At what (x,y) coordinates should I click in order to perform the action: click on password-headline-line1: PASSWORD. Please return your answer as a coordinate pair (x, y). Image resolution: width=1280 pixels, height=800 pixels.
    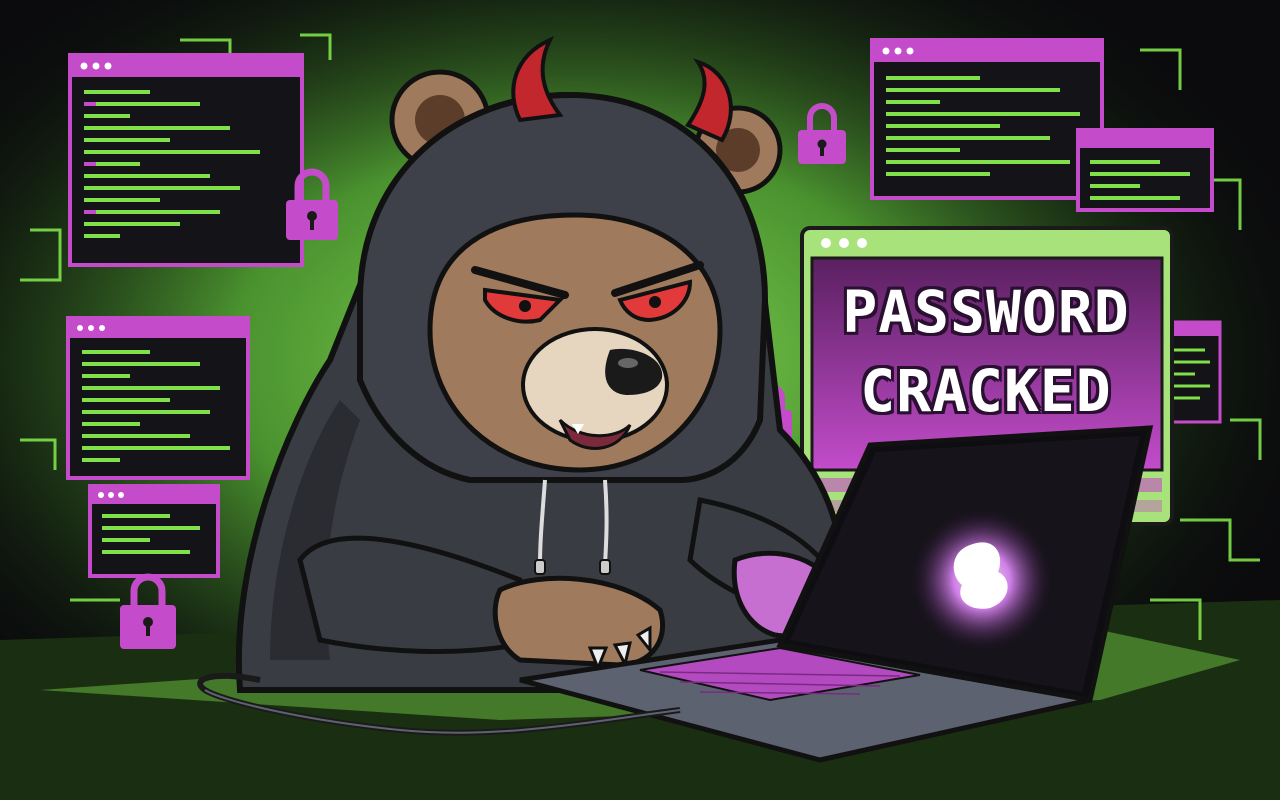
    Looking at the image, I should click on (986, 312).